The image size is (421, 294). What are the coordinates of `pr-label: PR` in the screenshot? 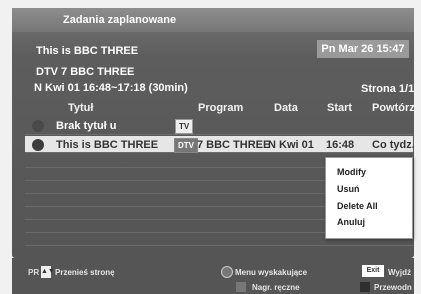 It's located at (34, 272).